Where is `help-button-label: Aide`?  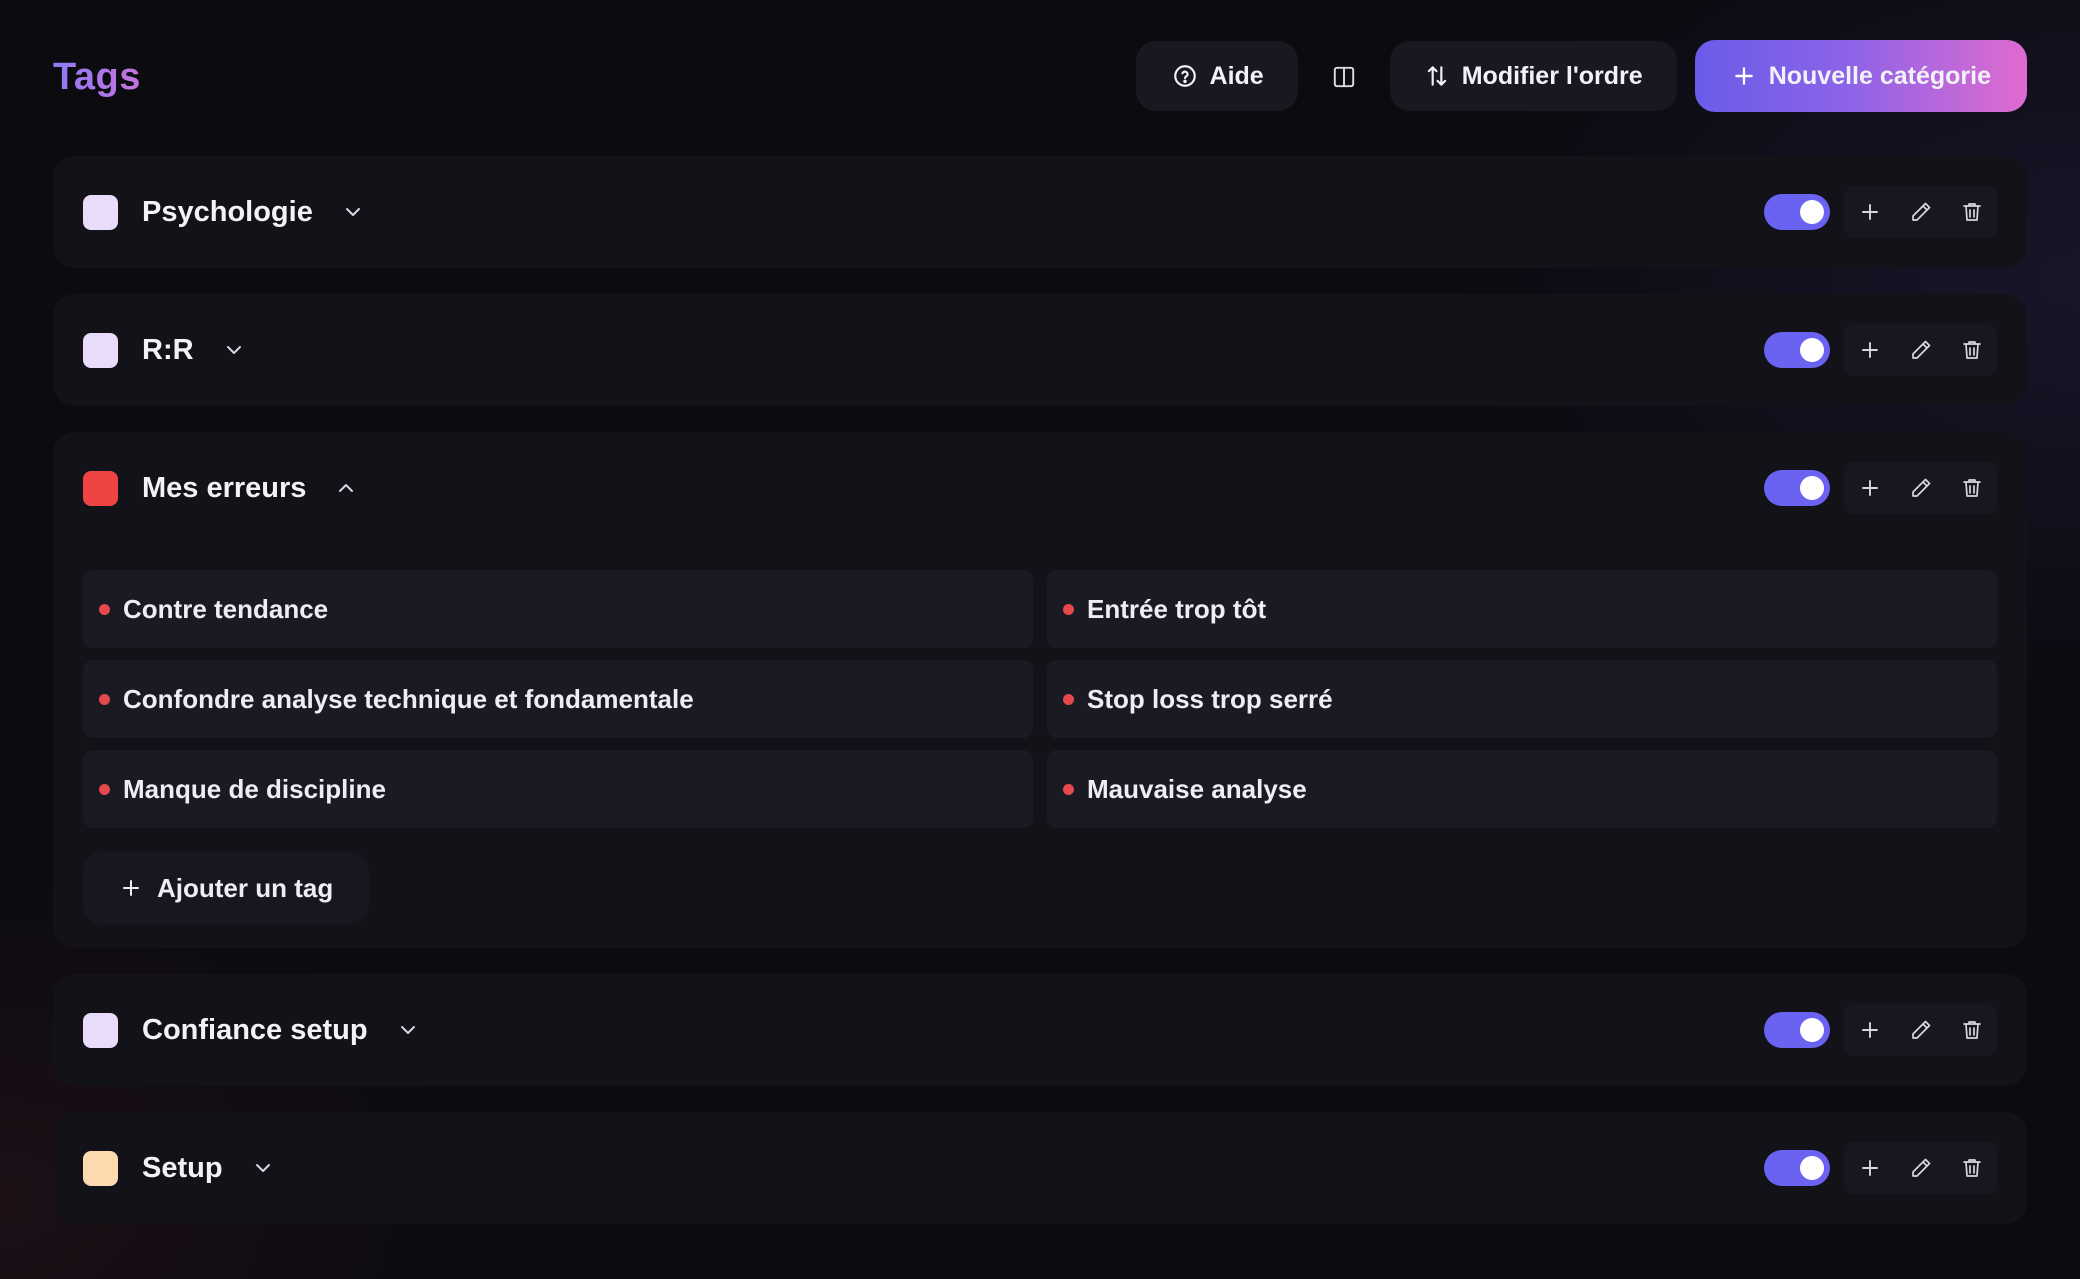 help-button-label: Aide is located at coordinates (1236, 75).